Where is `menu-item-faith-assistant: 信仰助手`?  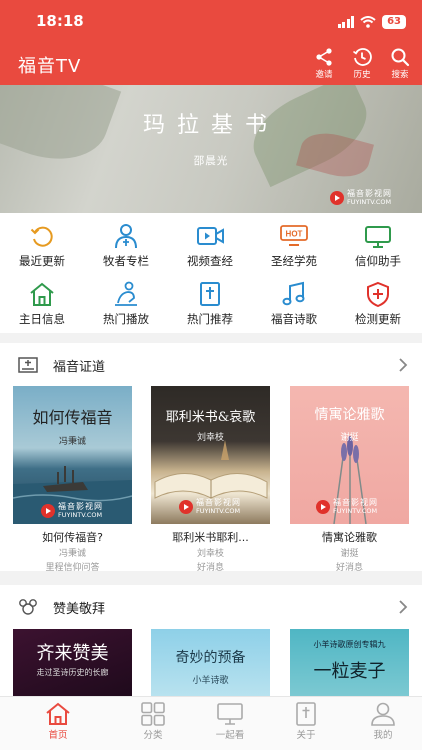
menu-item-faith-assistant: 信仰助手 is located at coordinates (378, 246).